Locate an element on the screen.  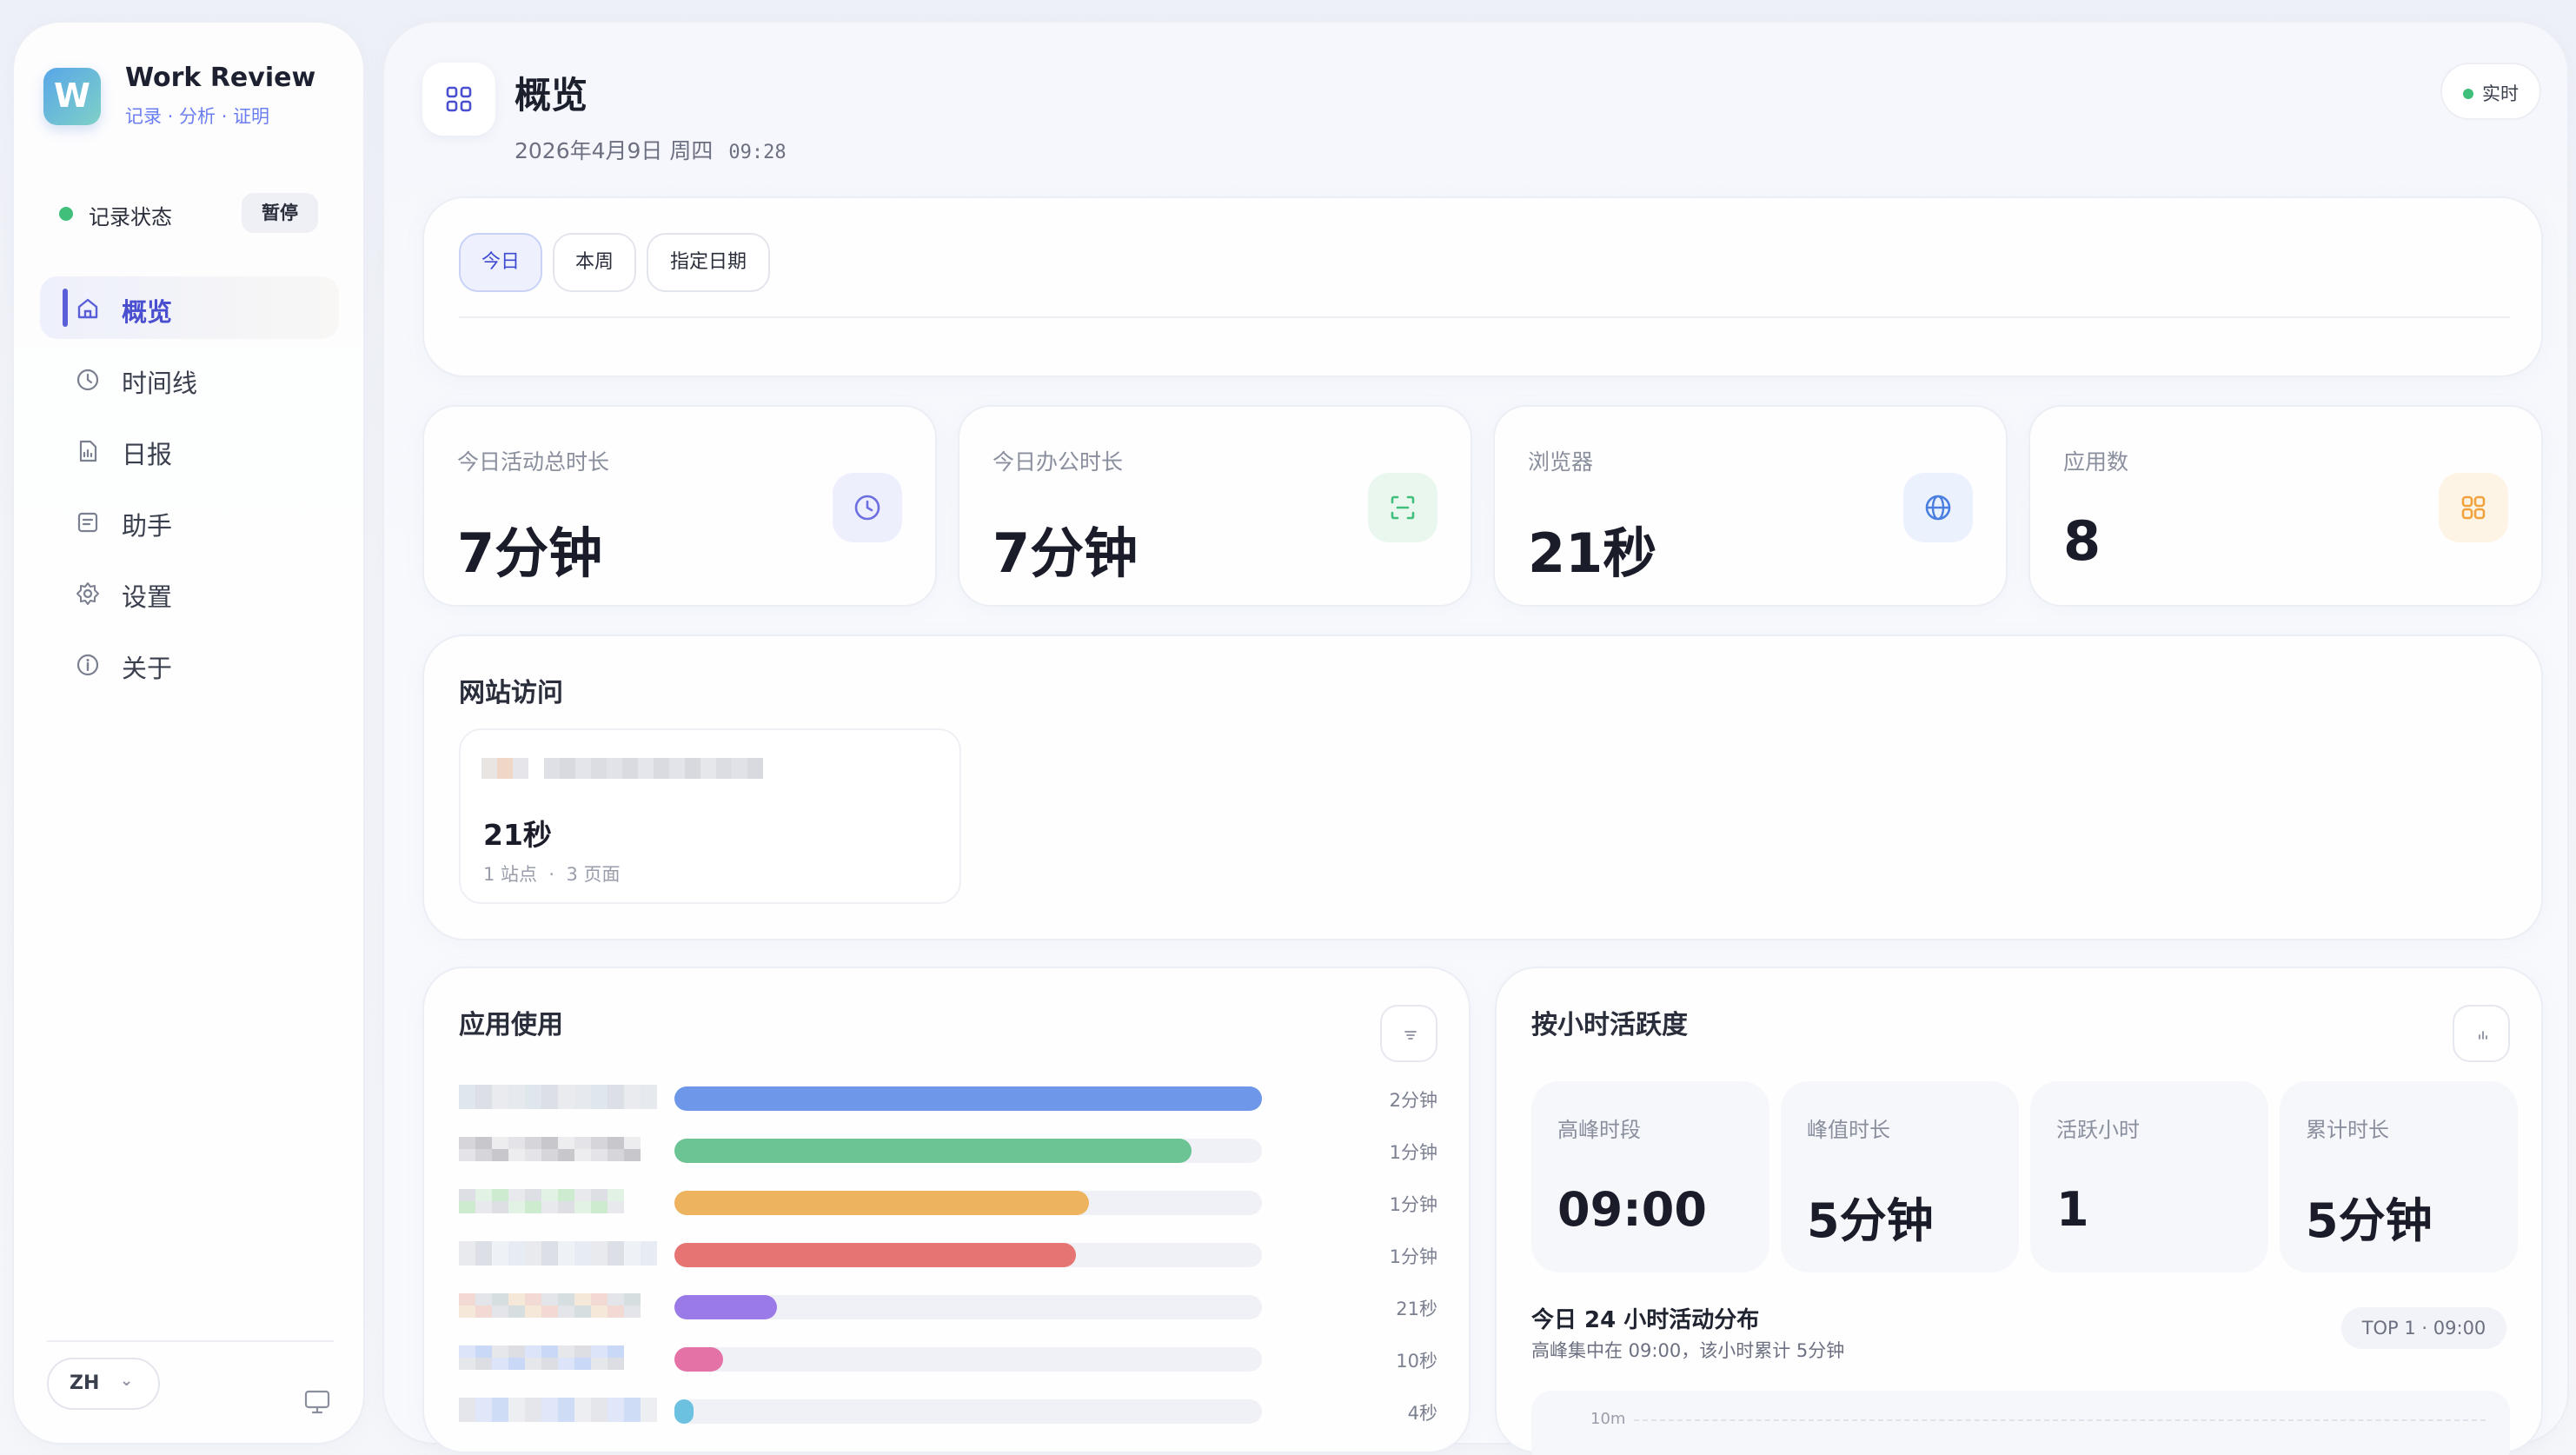
page-date: 2026年4月9日 周四 09:28 is located at coordinates (651, 150).